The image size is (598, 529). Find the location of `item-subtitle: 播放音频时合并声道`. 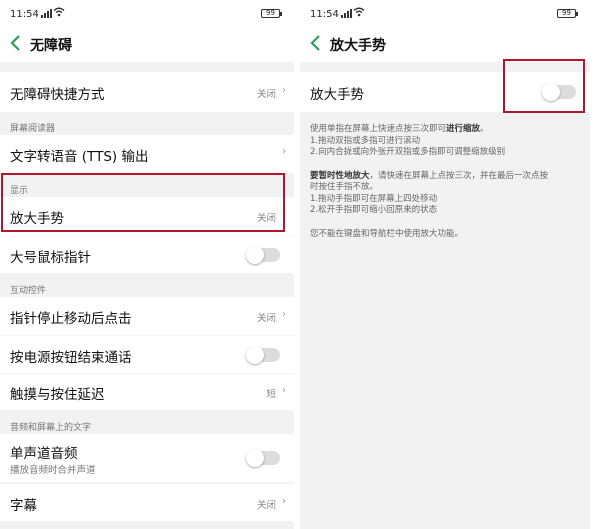

item-subtitle: 播放音频时合并声道 is located at coordinates (53, 470).